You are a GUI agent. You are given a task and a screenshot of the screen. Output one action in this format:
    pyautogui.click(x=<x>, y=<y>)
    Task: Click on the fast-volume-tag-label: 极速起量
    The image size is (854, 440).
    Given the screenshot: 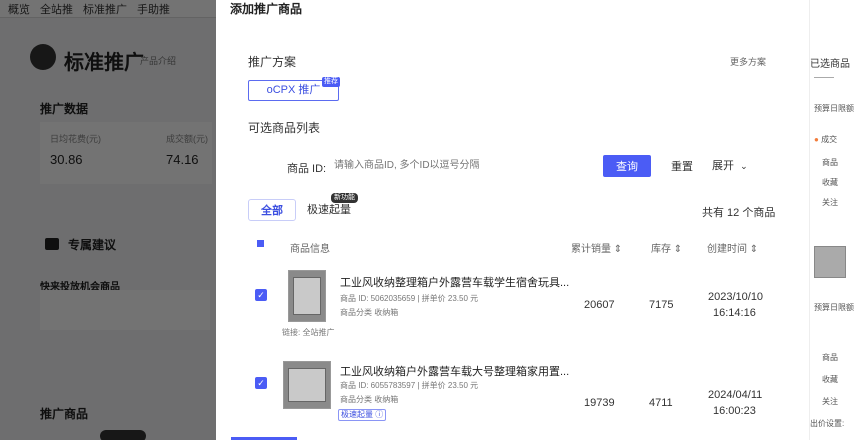 What is the action you would take?
    pyautogui.click(x=357, y=414)
    